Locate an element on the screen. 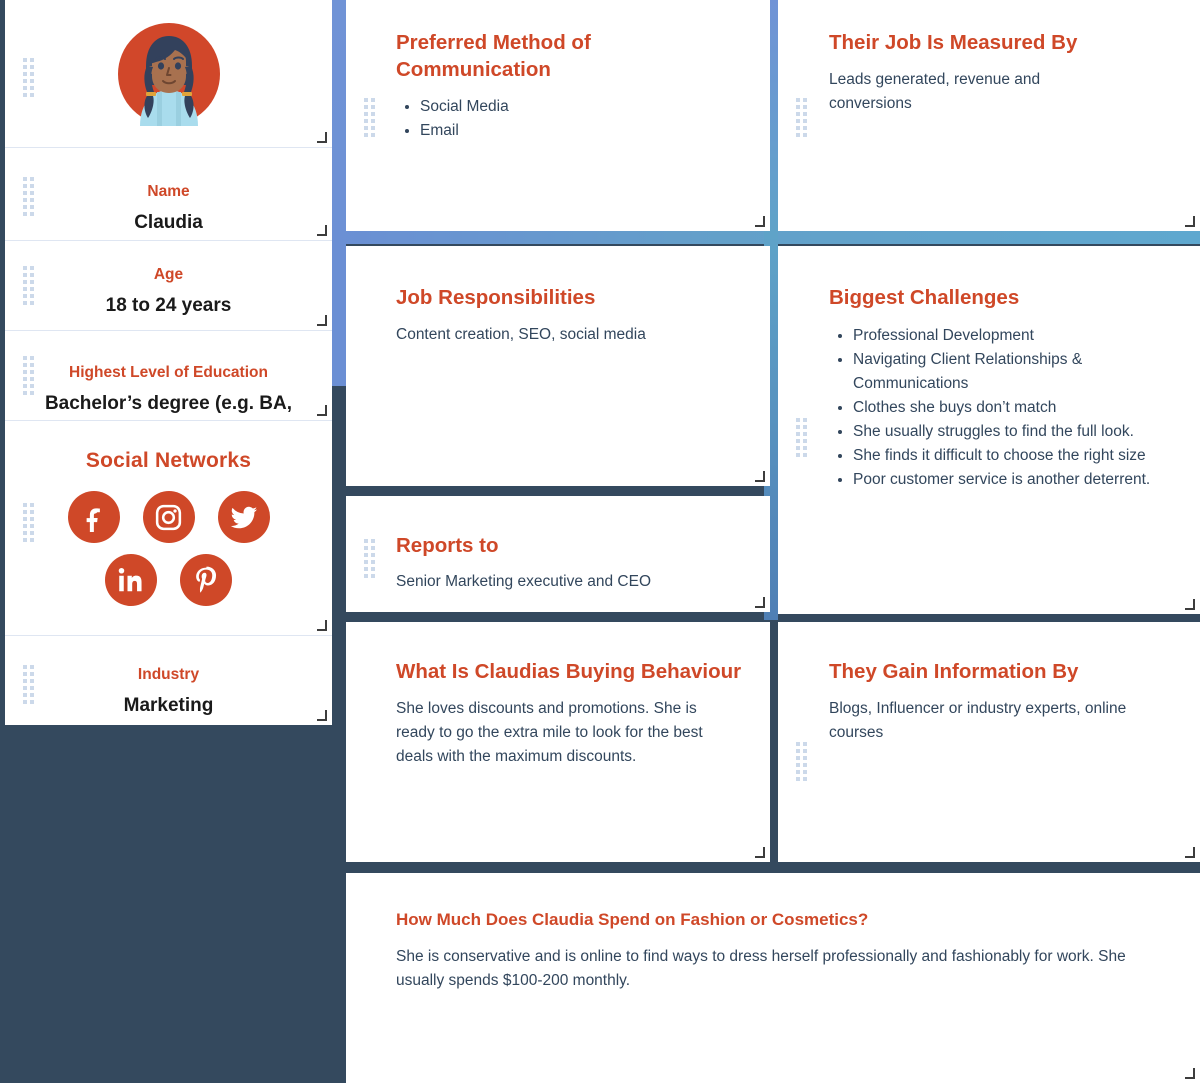  twitter-icon is located at coordinates (243, 517).